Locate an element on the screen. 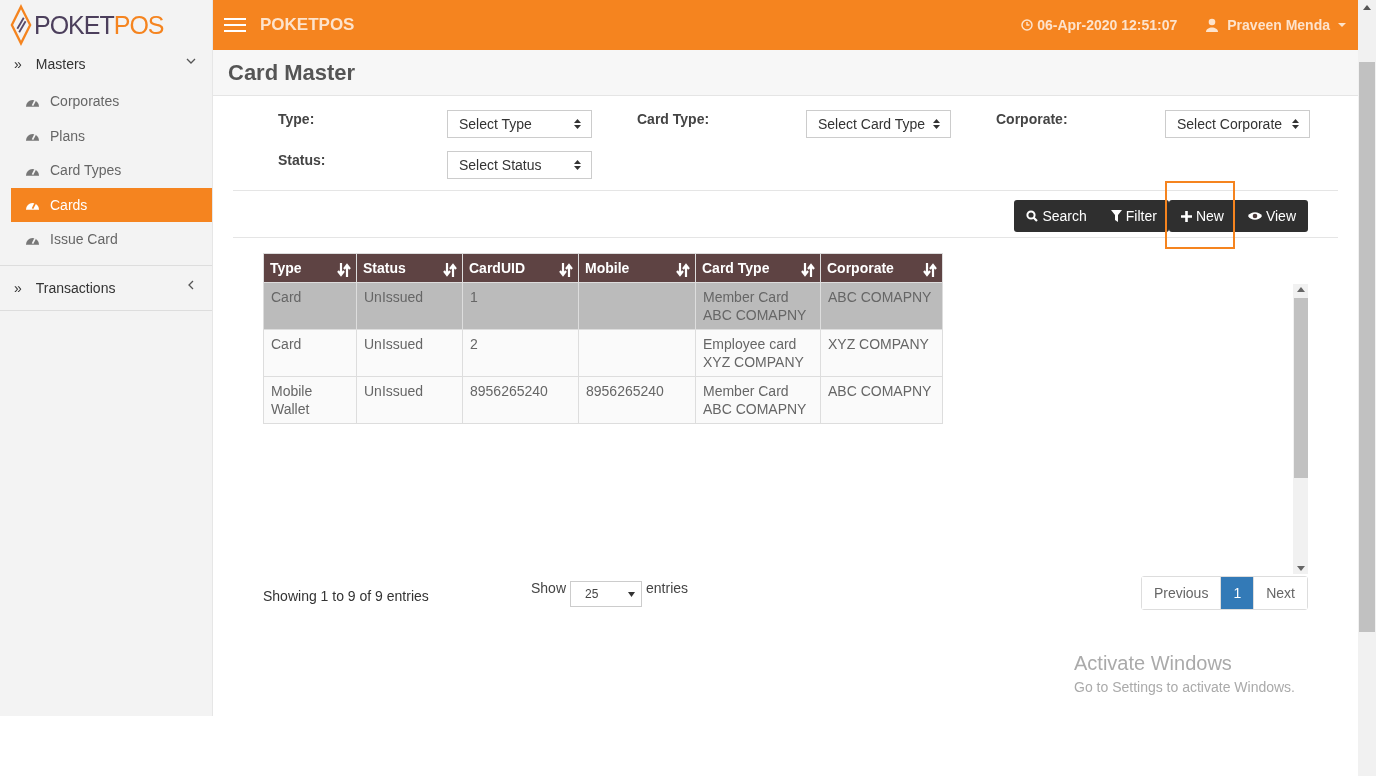 This screenshot has height=776, width=1376. table-cell: 1 is located at coordinates (474, 297).